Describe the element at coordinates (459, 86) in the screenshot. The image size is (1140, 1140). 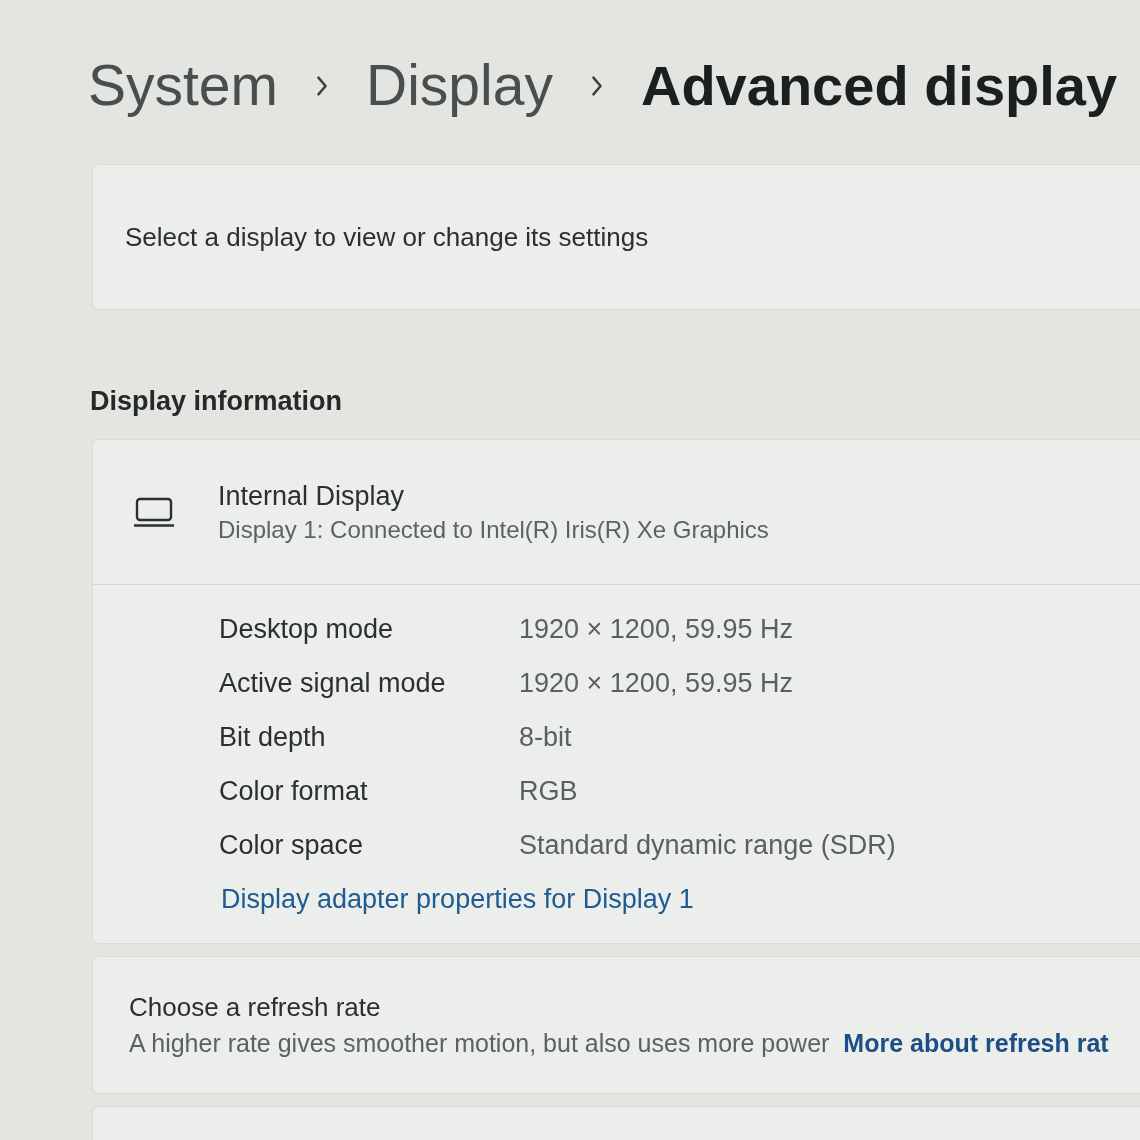
I see `breadcrumb-item: Display` at that location.